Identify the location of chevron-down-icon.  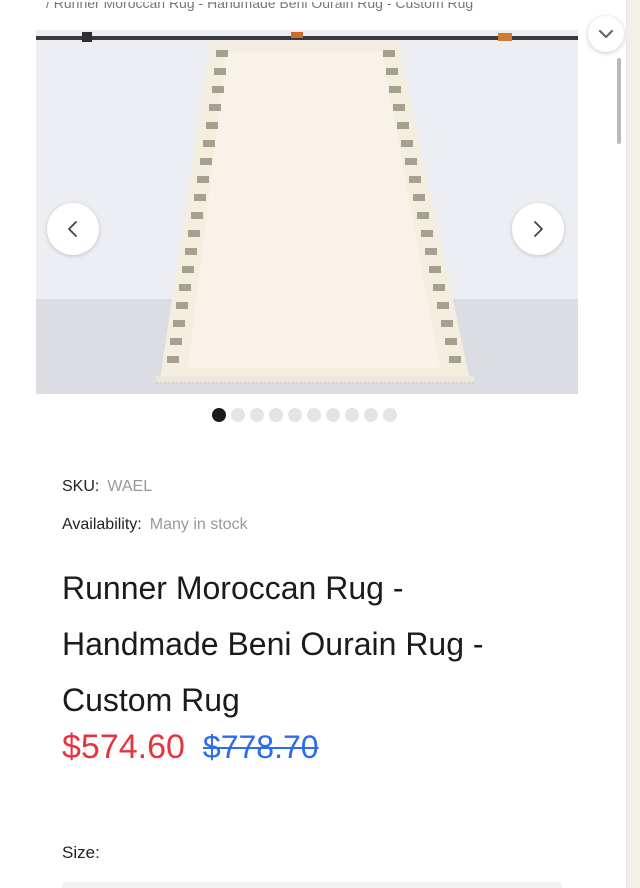
(606, 34).